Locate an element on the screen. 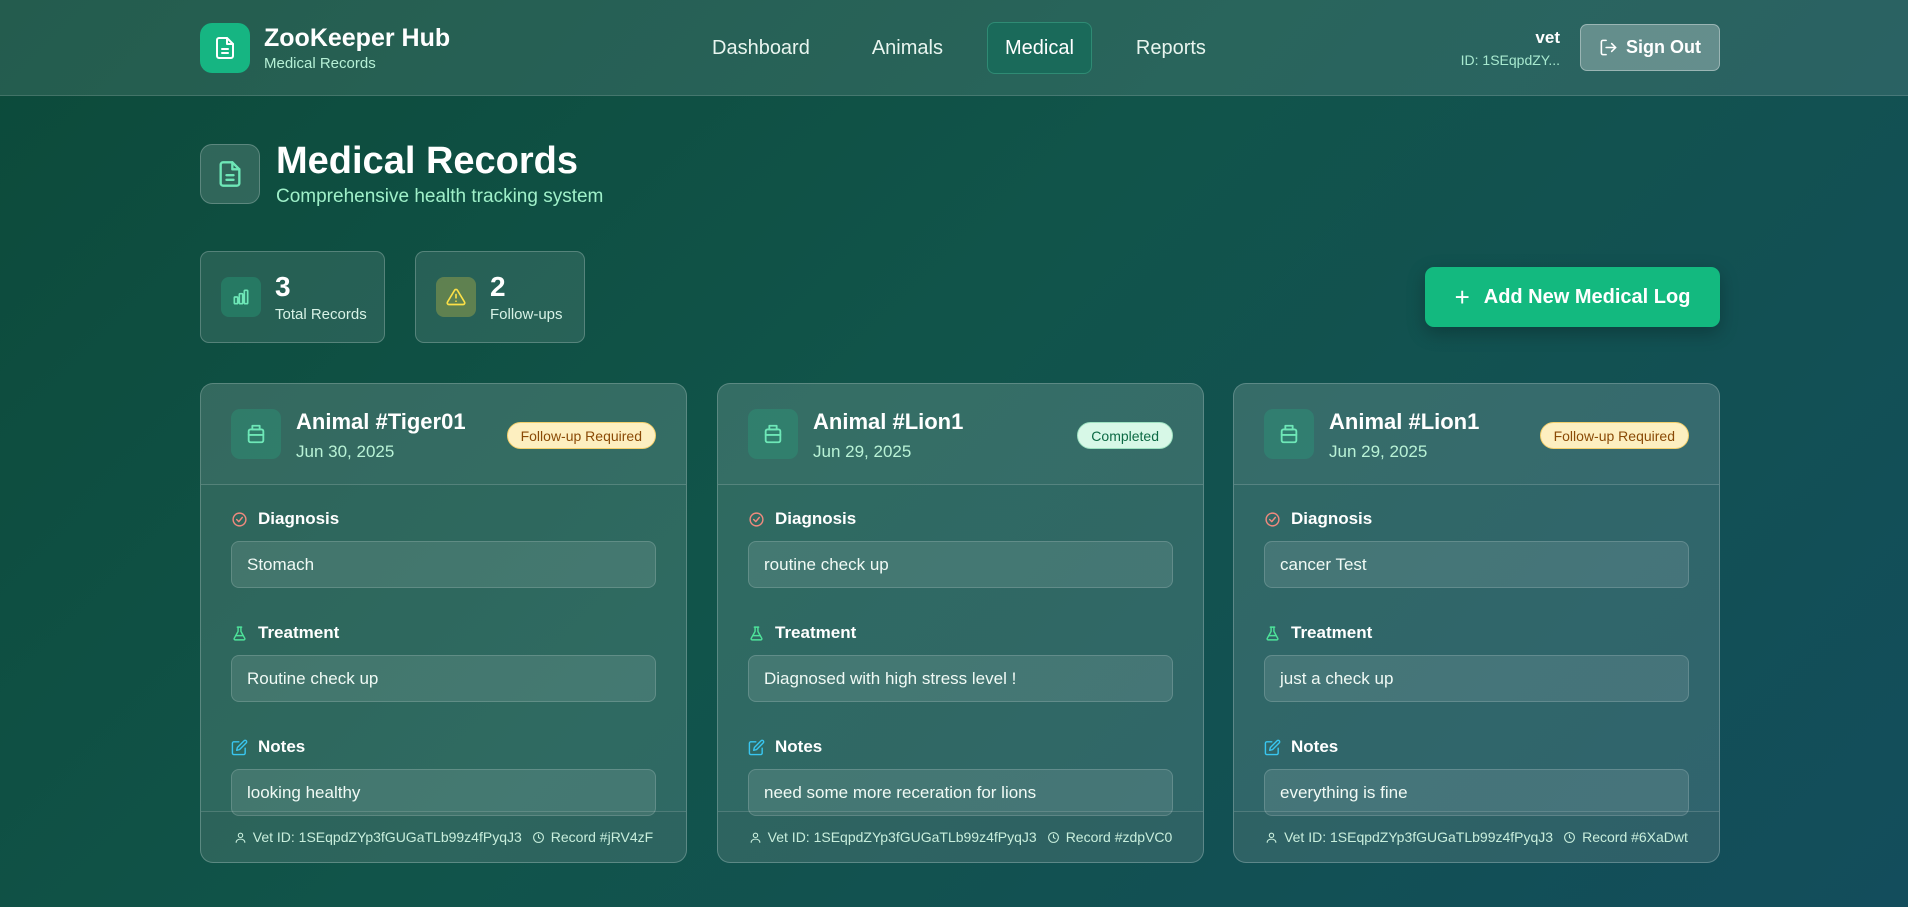 The height and width of the screenshot is (907, 1908). record-date: Jun 30, 2025 is located at coordinates (345, 451).